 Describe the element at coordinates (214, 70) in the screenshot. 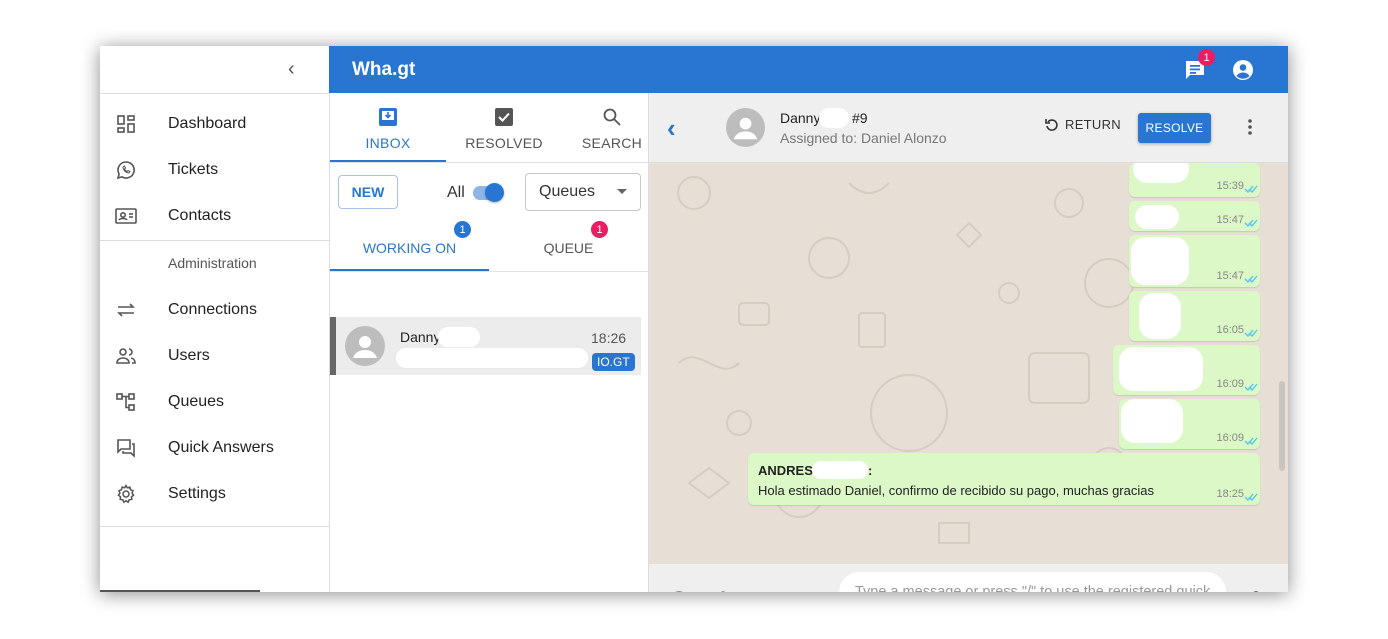

I see `sidebar-top: ‹` at that location.